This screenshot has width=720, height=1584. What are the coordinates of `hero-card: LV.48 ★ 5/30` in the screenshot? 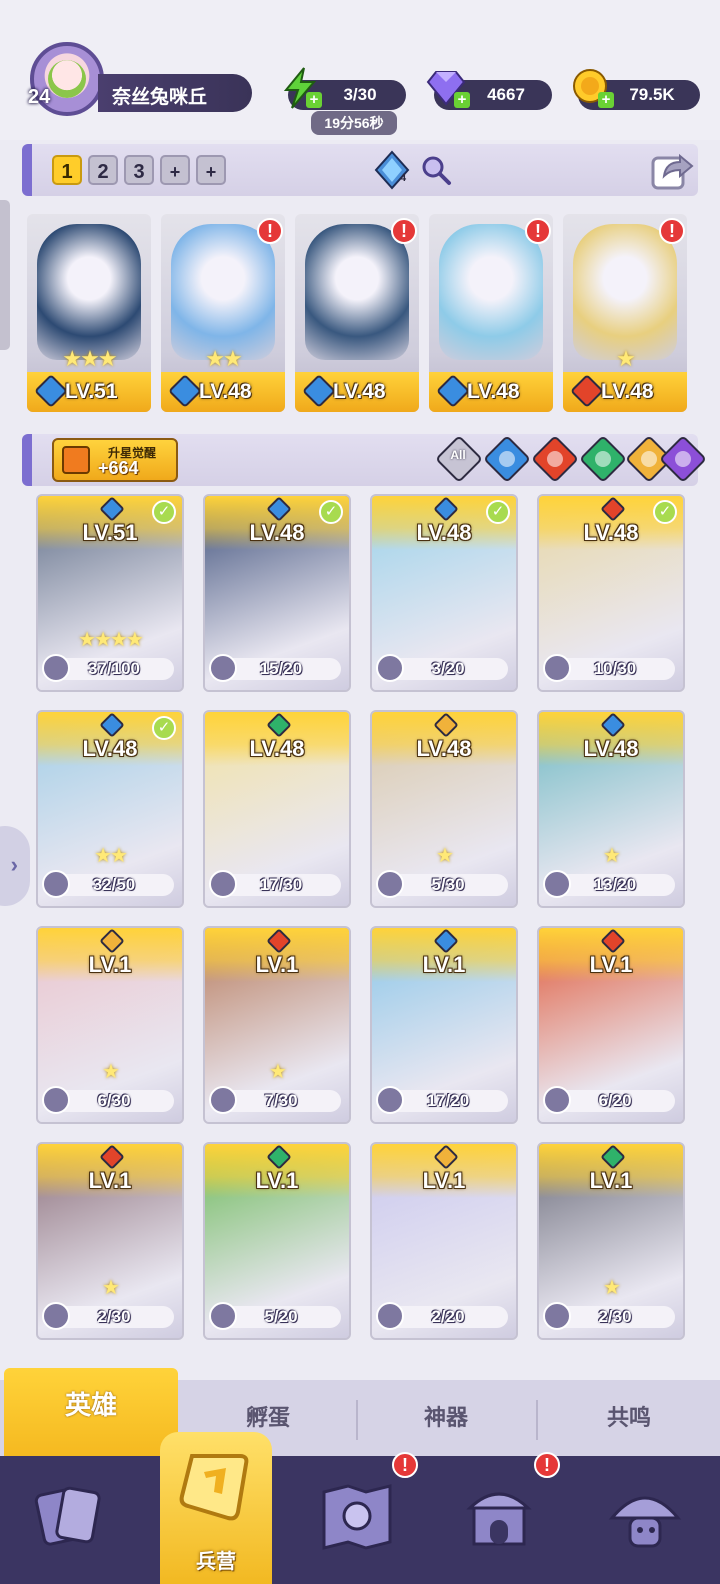 It's located at (444, 809).